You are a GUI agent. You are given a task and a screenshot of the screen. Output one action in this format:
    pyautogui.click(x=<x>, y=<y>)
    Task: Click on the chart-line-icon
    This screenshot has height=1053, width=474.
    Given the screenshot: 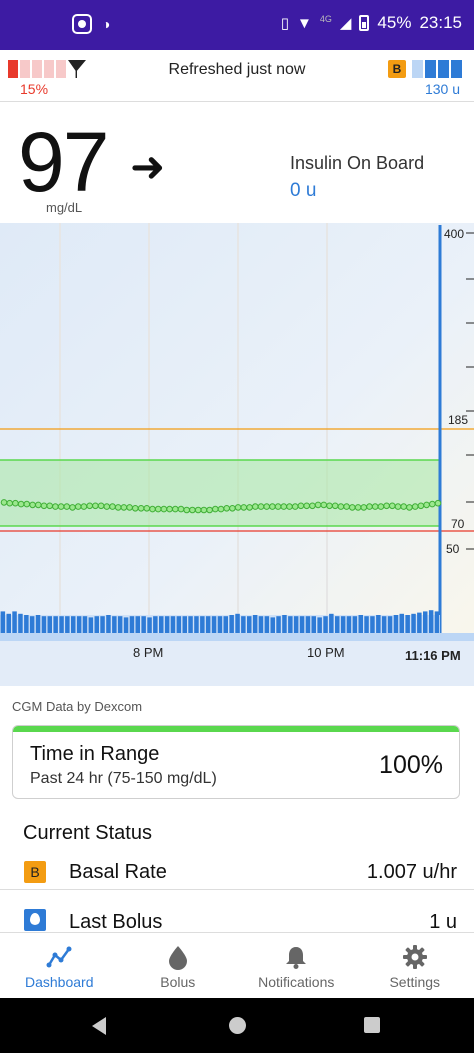 What is the action you would take?
    pyautogui.click(x=59, y=957)
    